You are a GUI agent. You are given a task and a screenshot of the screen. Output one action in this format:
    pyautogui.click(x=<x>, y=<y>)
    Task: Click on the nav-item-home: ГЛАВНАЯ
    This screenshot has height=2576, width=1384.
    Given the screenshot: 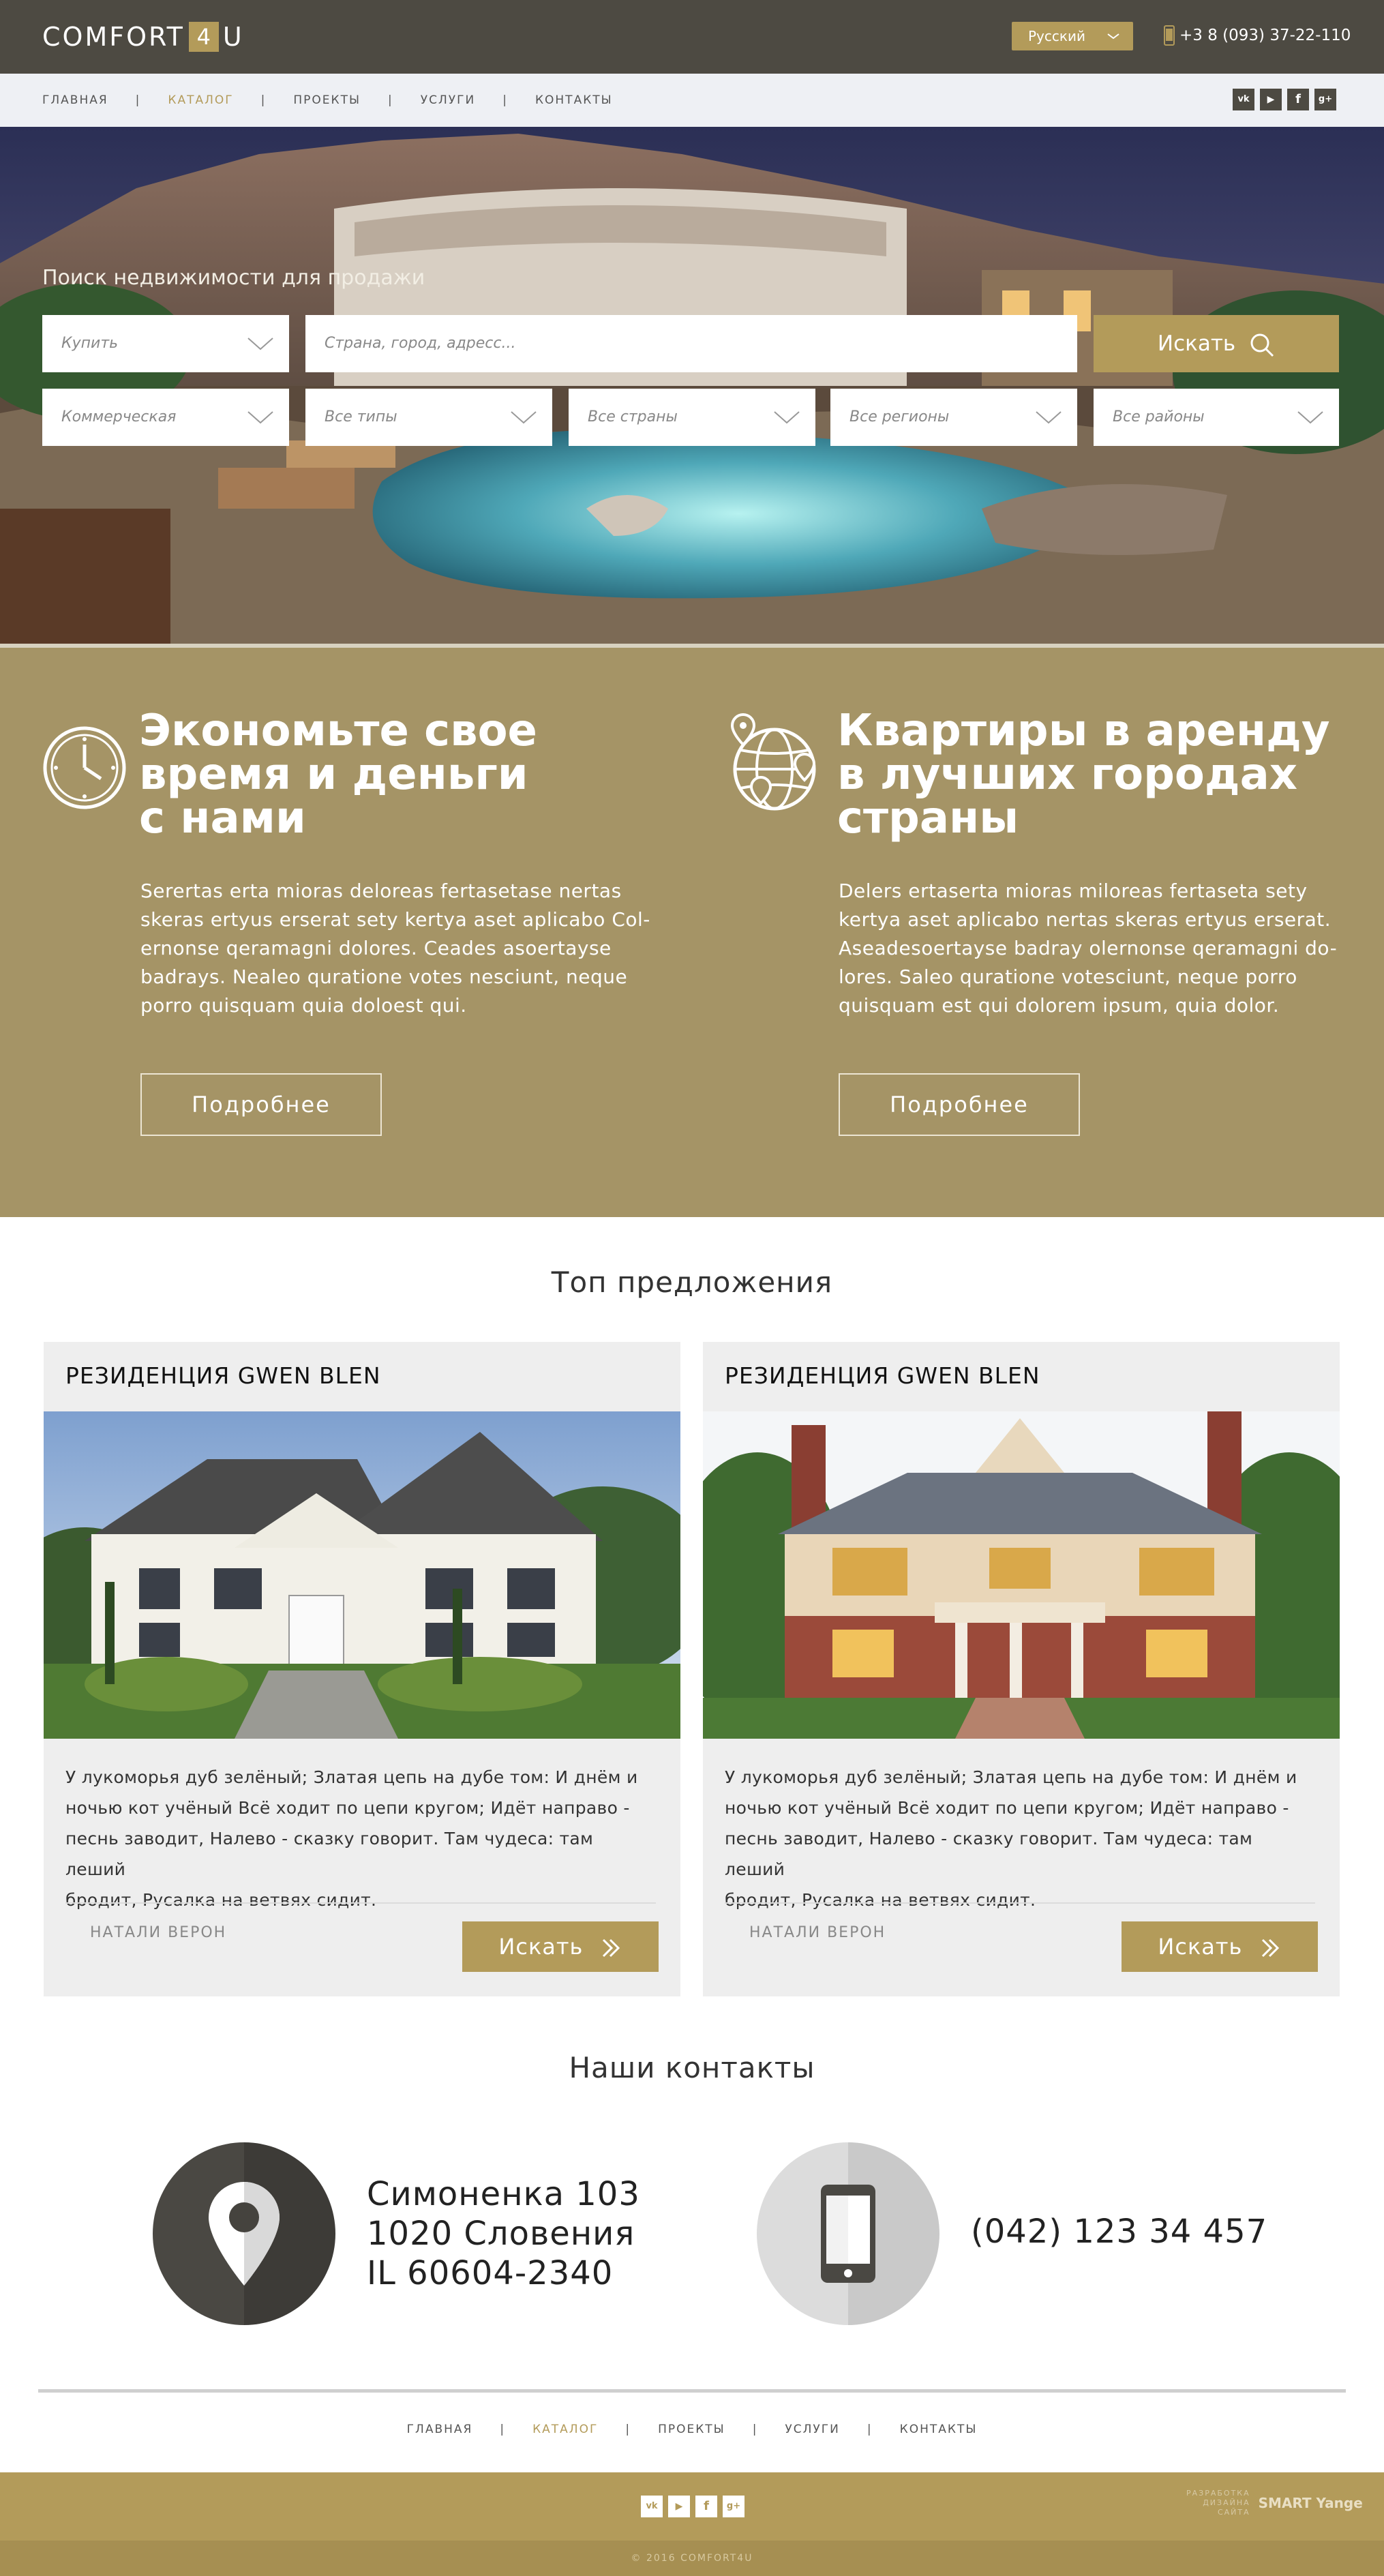 What is the action you would take?
    pyautogui.click(x=75, y=100)
    